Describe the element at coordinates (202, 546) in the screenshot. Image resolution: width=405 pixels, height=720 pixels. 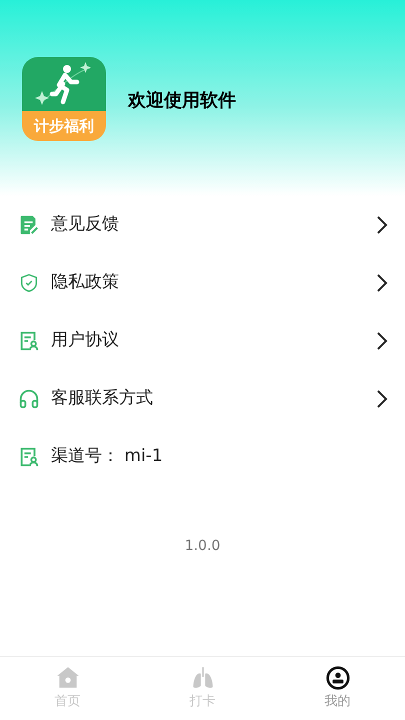
I see `version-text: 1.0.0` at that location.